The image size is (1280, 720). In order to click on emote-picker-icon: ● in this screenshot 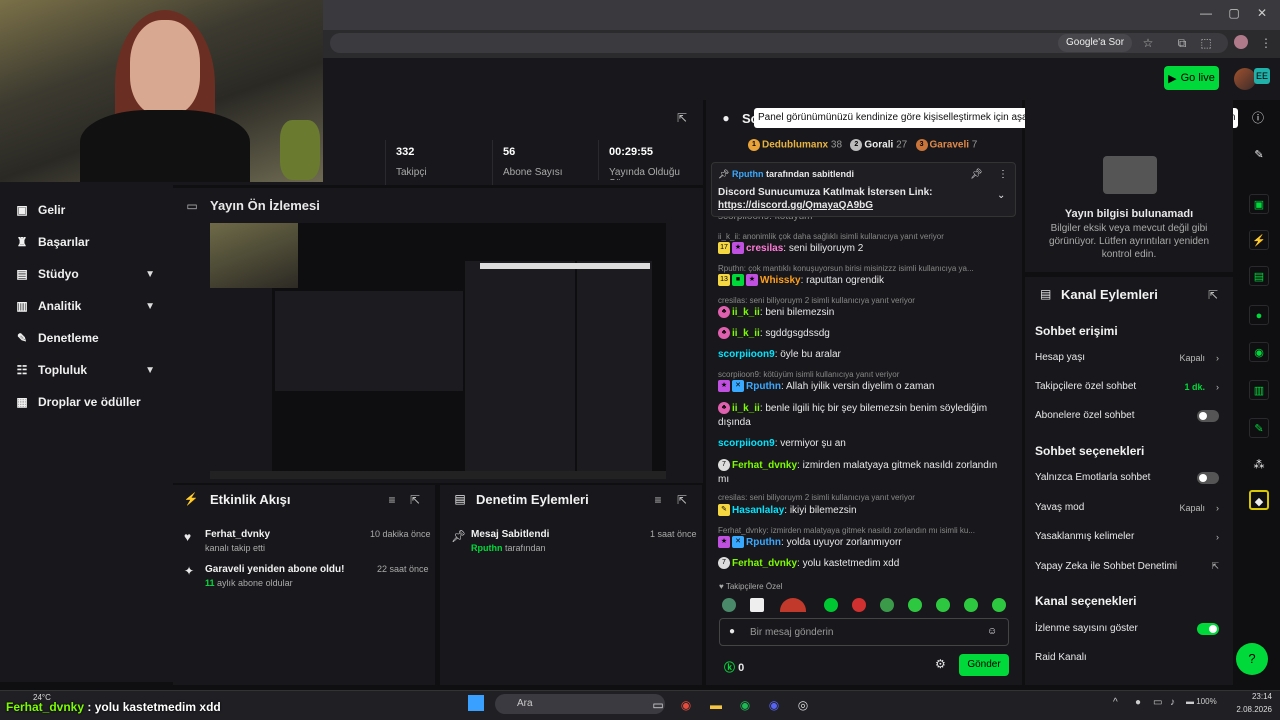, I will do `click(732, 631)`.